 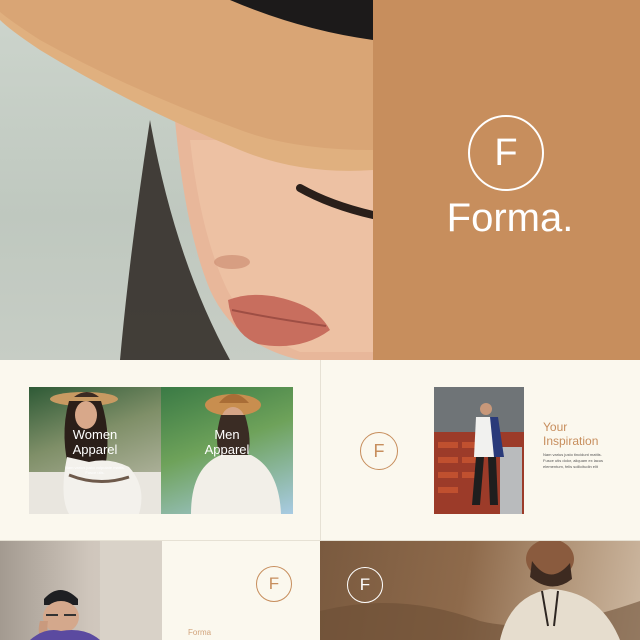 I want to click on men-apparel-title-line2: Apparel, so click(x=227, y=449).